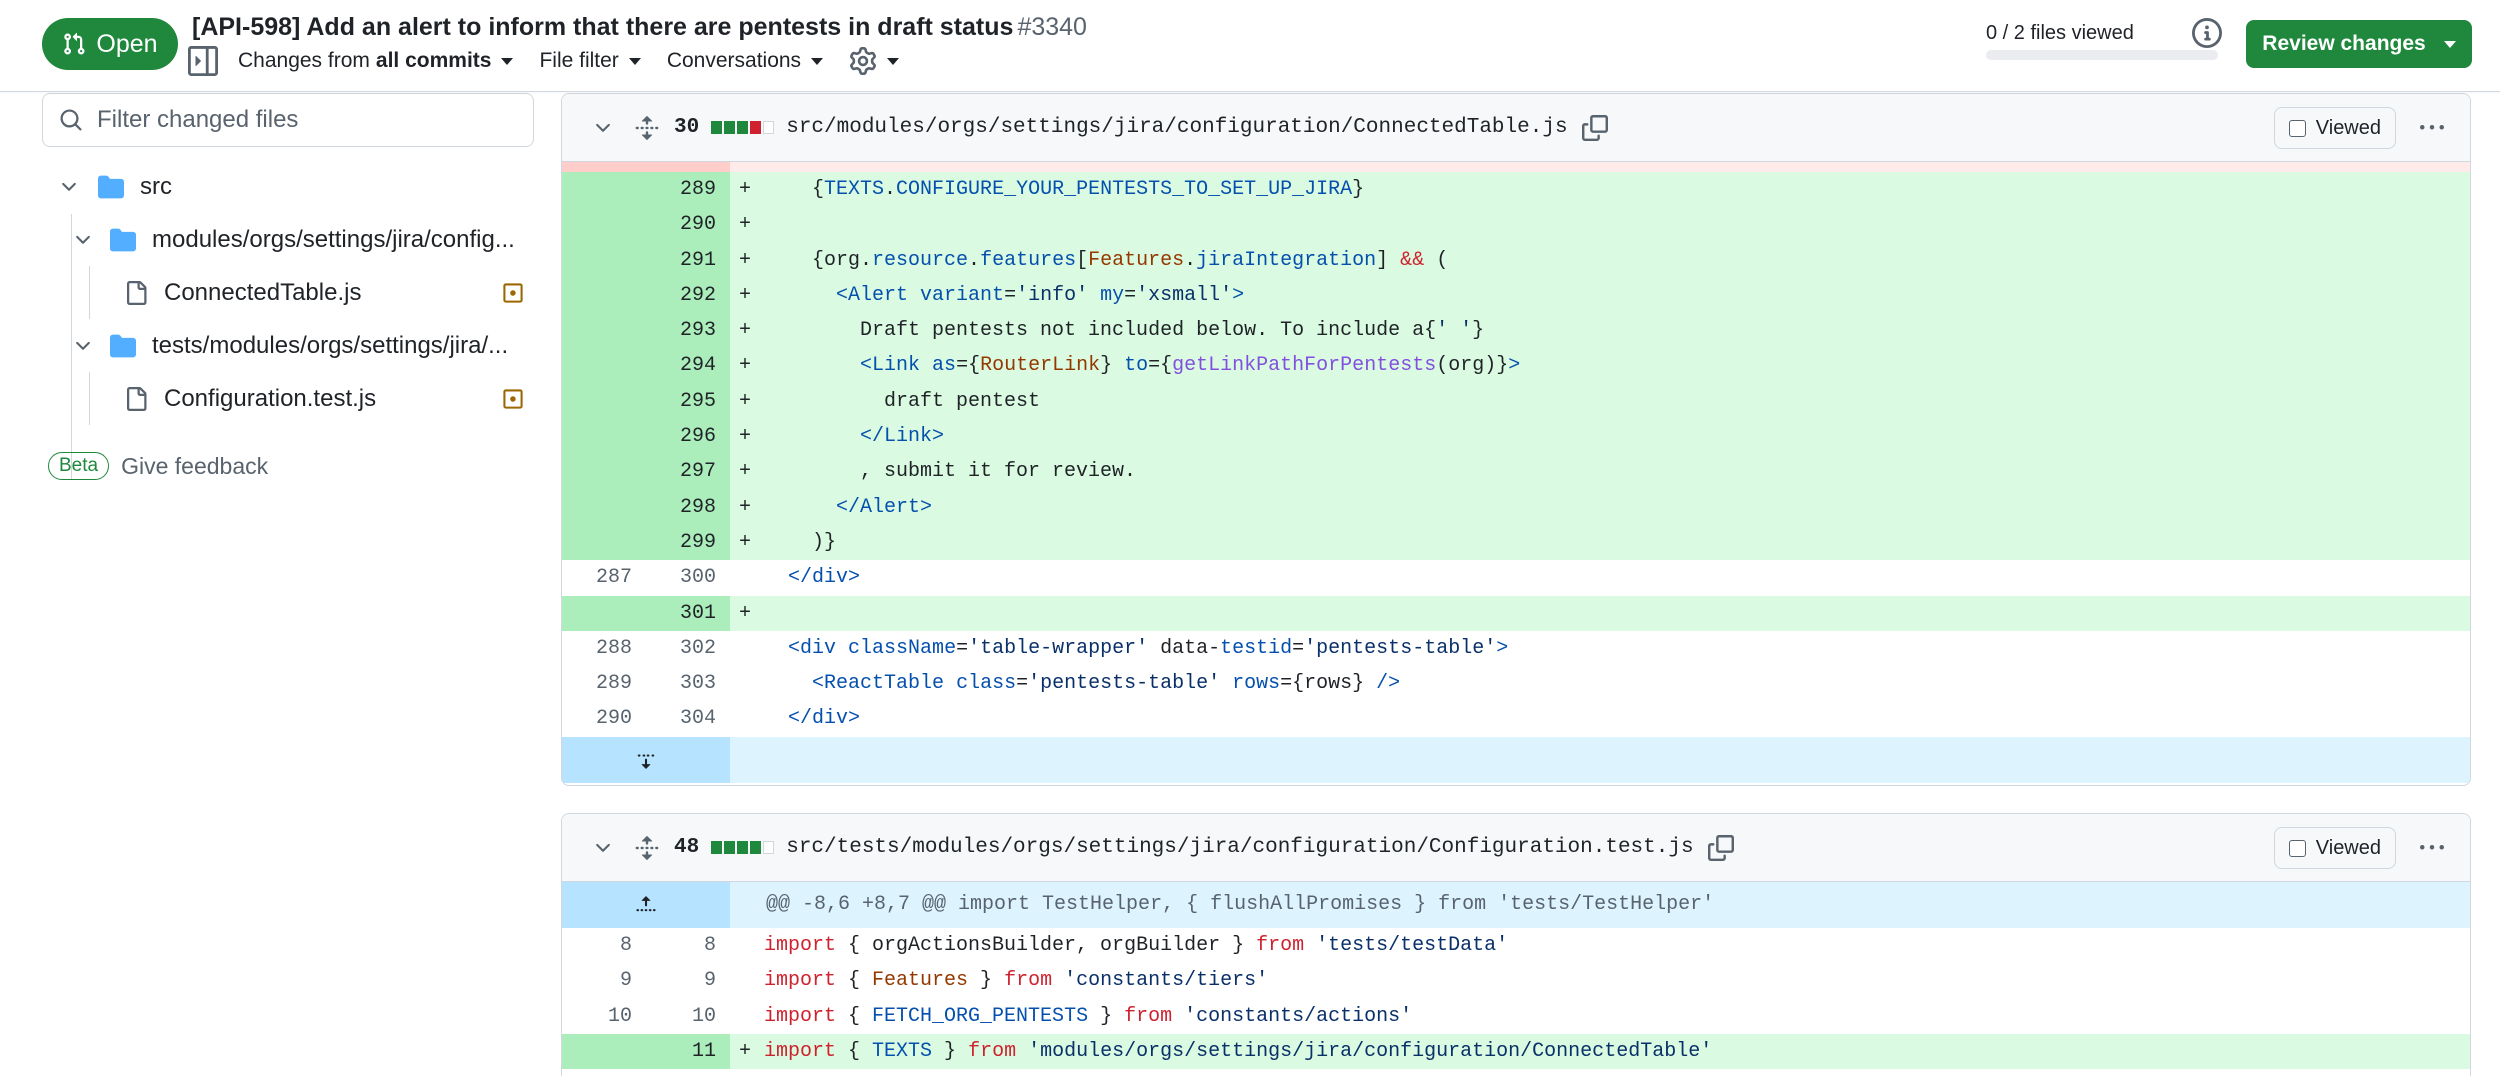  I want to click on code-line: </Alert>, so click(1615, 507).